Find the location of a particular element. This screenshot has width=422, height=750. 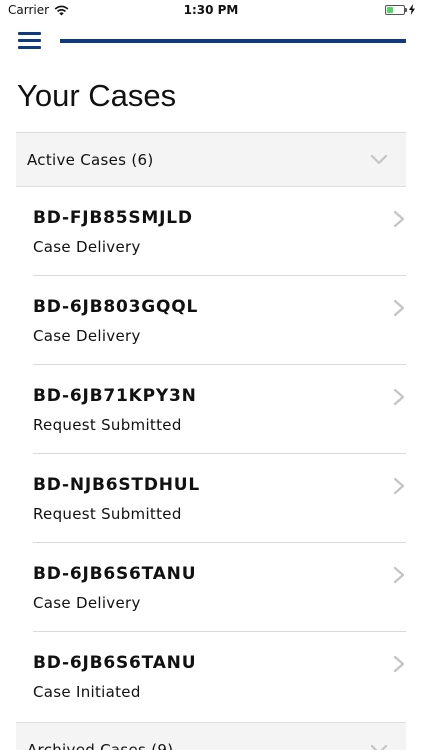

status-time: 1:30 PM is located at coordinates (211, 10).